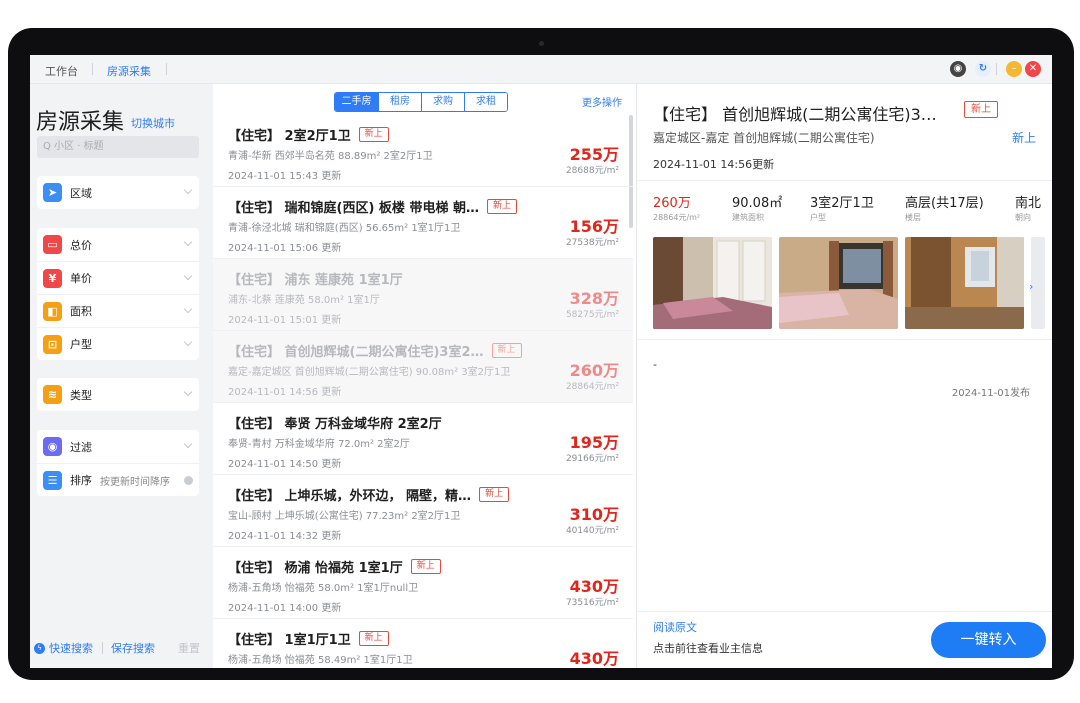 The height and width of the screenshot is (703, 1080). Describe the element at coordinates (1014, 69) in the screenshot. I see `minimize-icon: –` at that location.